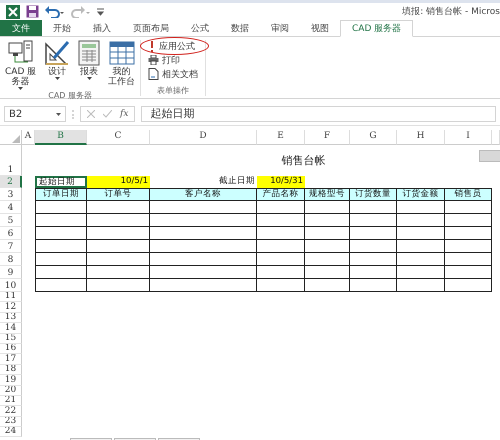  What do you see at coordinates (240, 28) in the screenshot?
I see `ribbon-tab: 数据` at bounding box center [240, 28].